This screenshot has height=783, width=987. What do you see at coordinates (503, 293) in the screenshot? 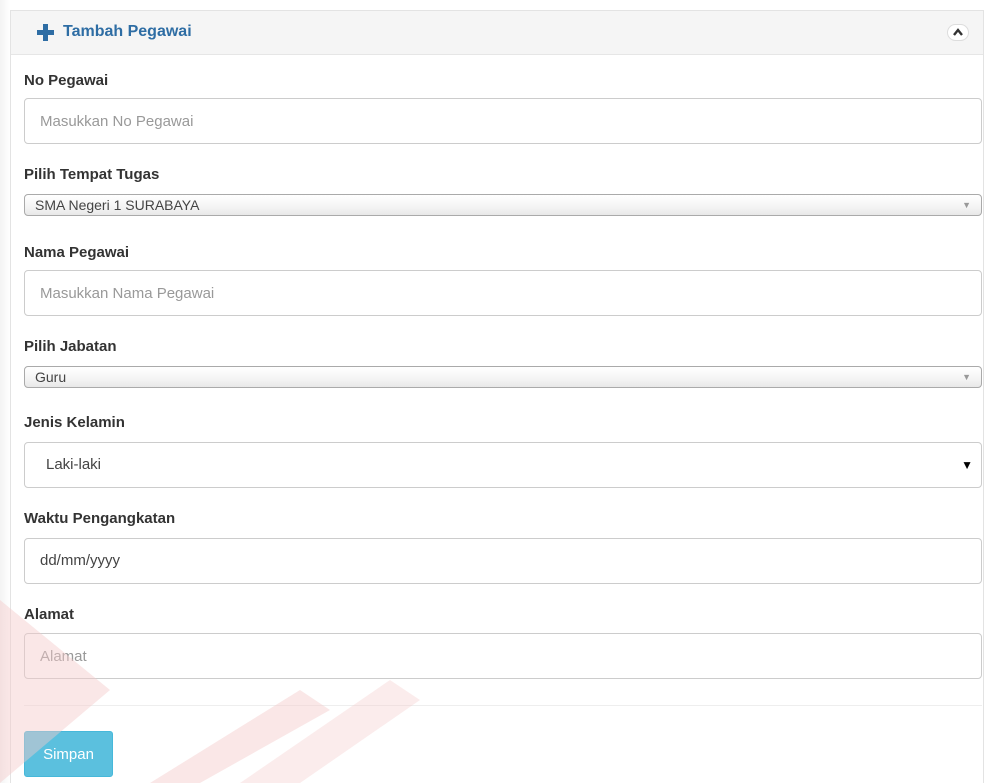
I see `nama-pegawai-input` at bounding box center [503, 293].